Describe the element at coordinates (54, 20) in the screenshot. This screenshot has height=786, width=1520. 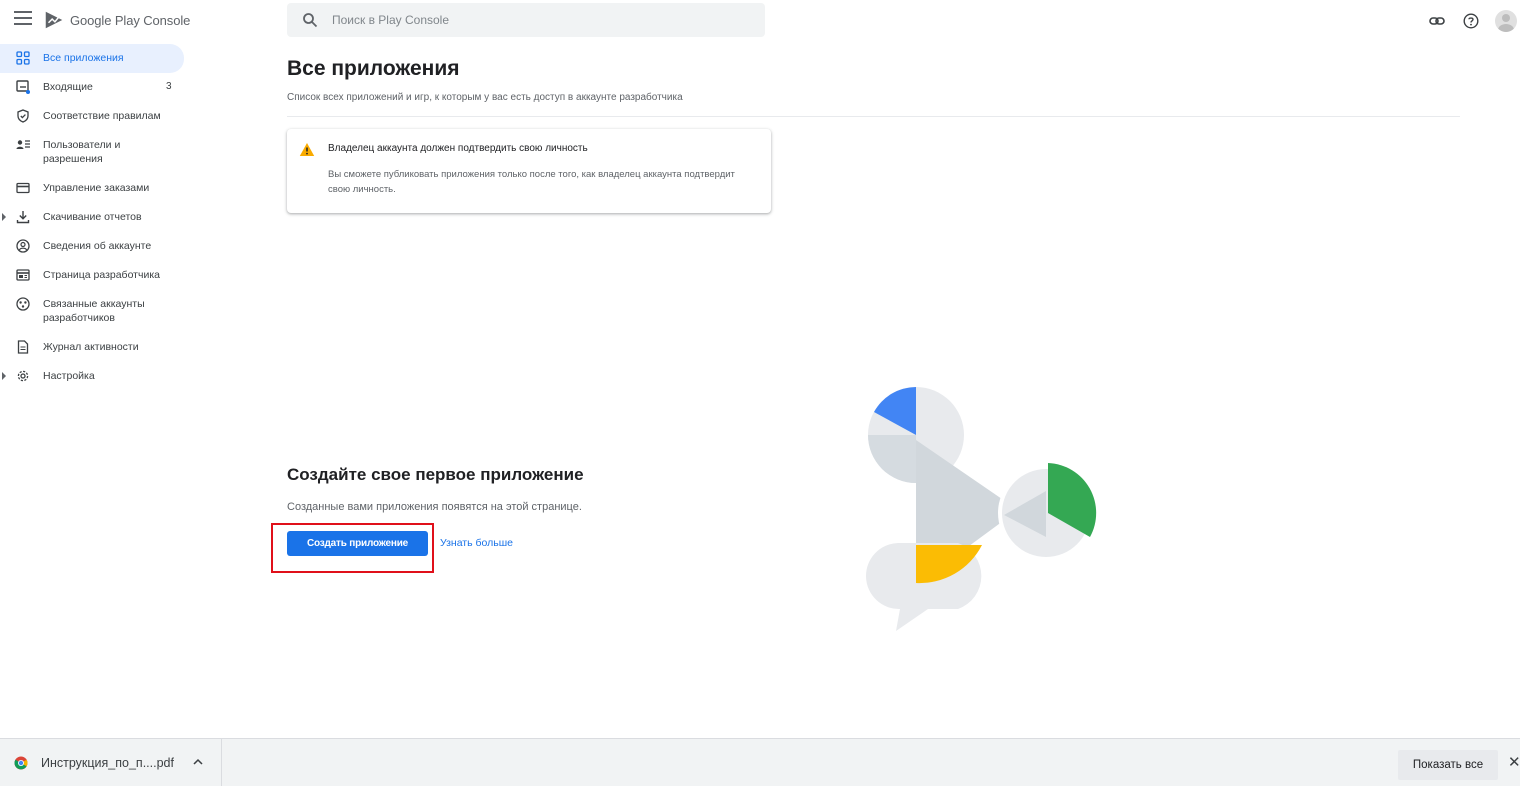
I see `play-console-icon` at that location.